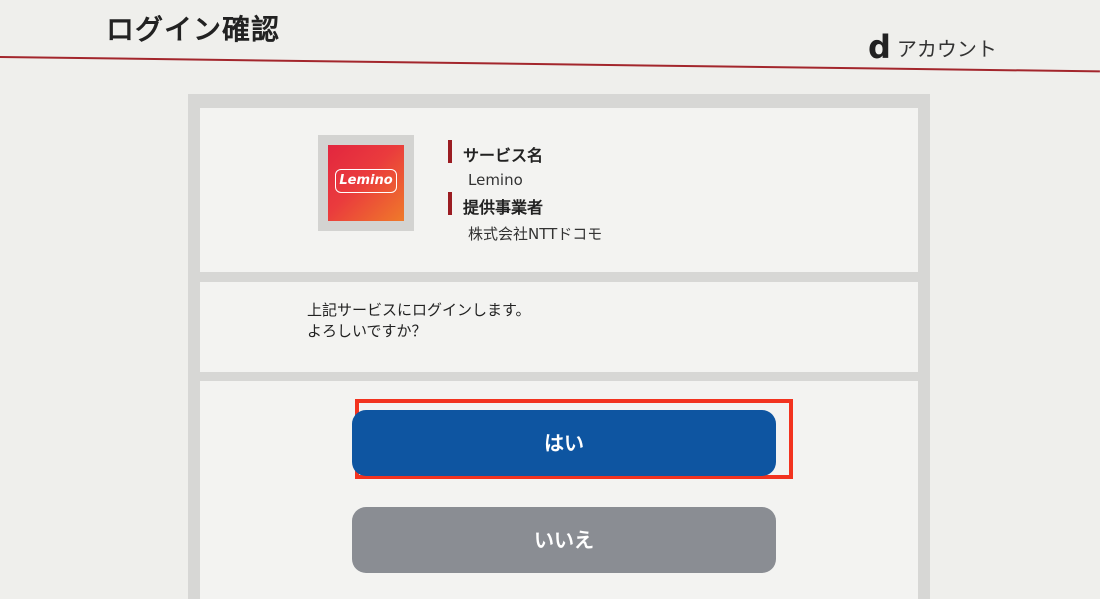  Describe the element at coordinates (564, 540) in the screenshot. I see `no-button: いいえ` at that location.